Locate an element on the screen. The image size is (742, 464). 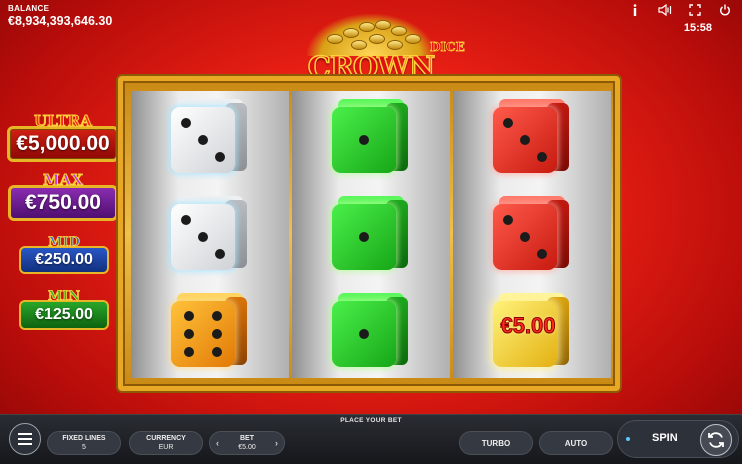
reel-3: €5.00 is located at coordinates (532, 234).